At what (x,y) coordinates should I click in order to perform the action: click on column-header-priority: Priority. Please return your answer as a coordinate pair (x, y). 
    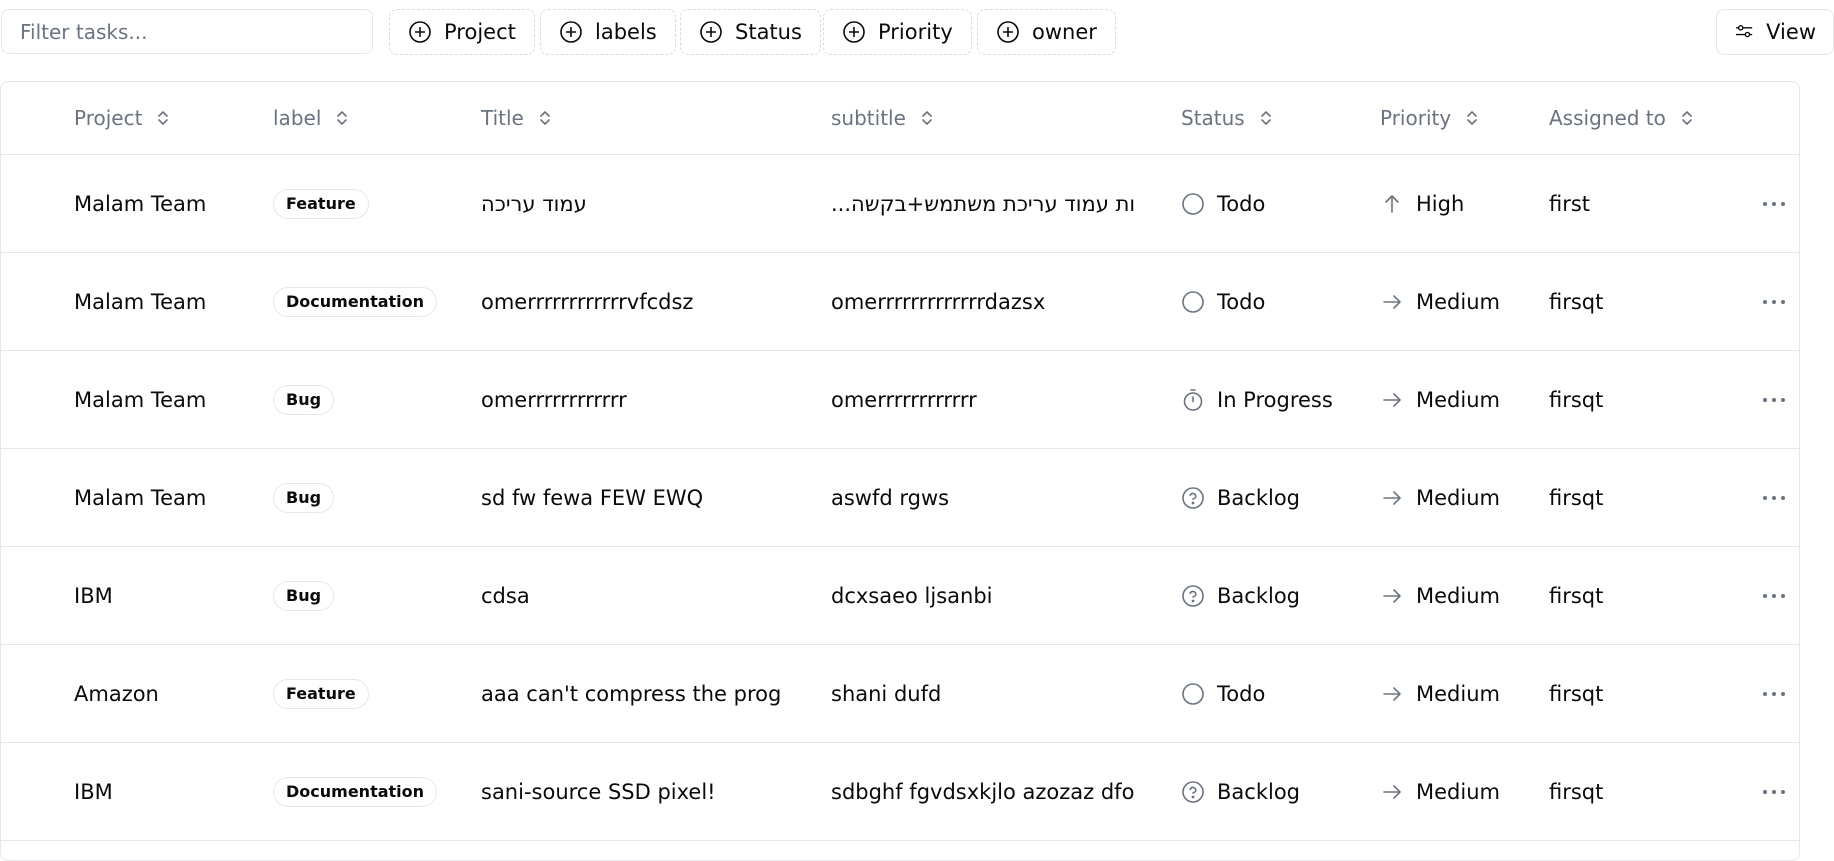
    Looking at the image, I should click on (1429, 118).